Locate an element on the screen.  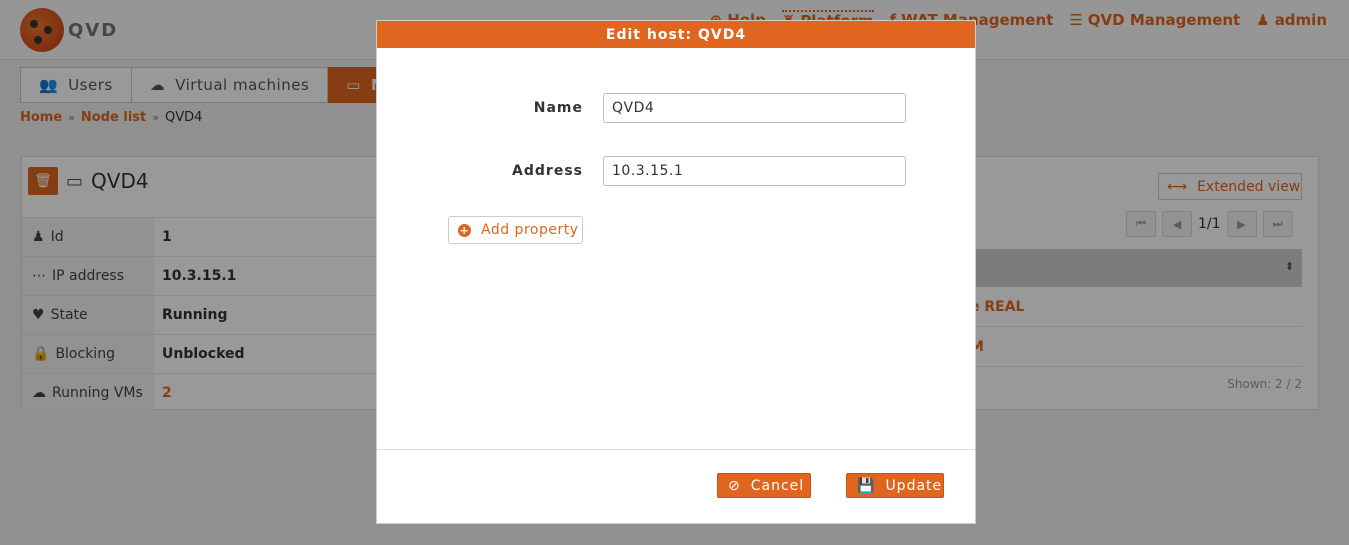
cancel-button: ⊘ Cancel is located at coordinates (764, 485).